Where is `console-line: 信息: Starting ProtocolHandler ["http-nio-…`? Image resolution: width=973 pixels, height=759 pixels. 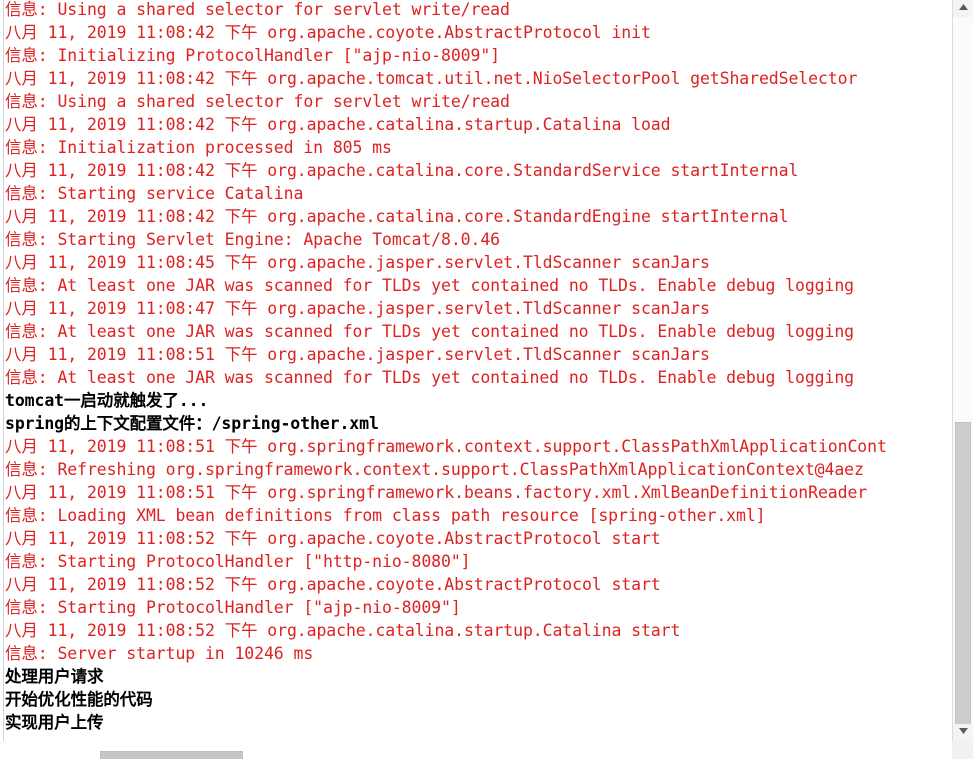 console-line: 信息: Starting ProtocolHandler ["http-nio-… is located at coordinates (238, 561).